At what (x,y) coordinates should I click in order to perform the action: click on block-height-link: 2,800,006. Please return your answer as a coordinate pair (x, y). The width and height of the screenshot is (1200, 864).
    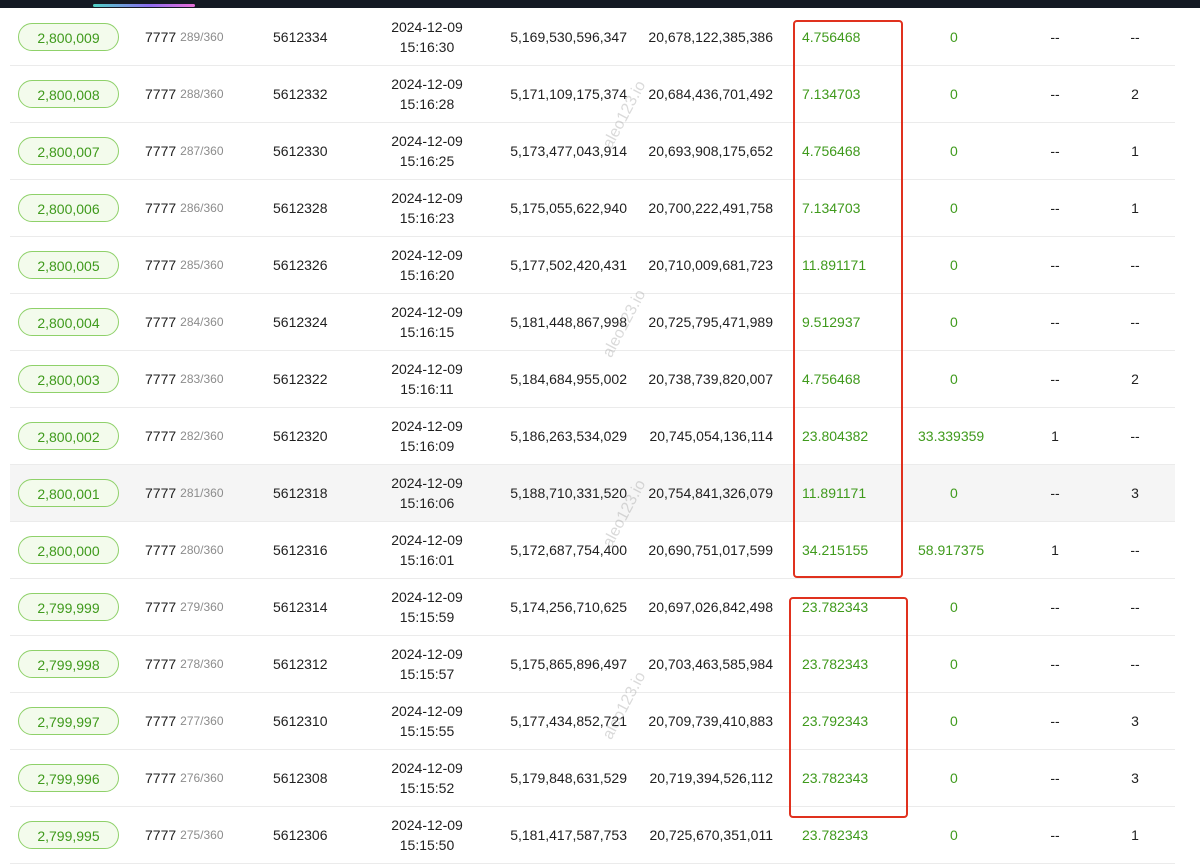
    Looking at the image, I should click on (68, 208).